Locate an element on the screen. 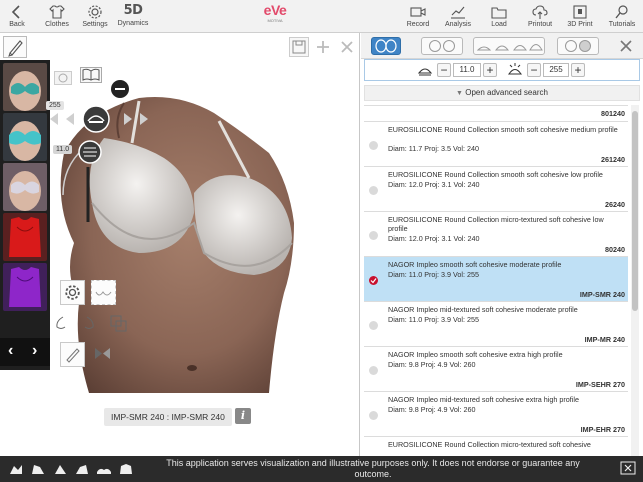 Image resolution: width=643 pixels, height=482 pixels. annotate-button is located at coordinates (72, 354).